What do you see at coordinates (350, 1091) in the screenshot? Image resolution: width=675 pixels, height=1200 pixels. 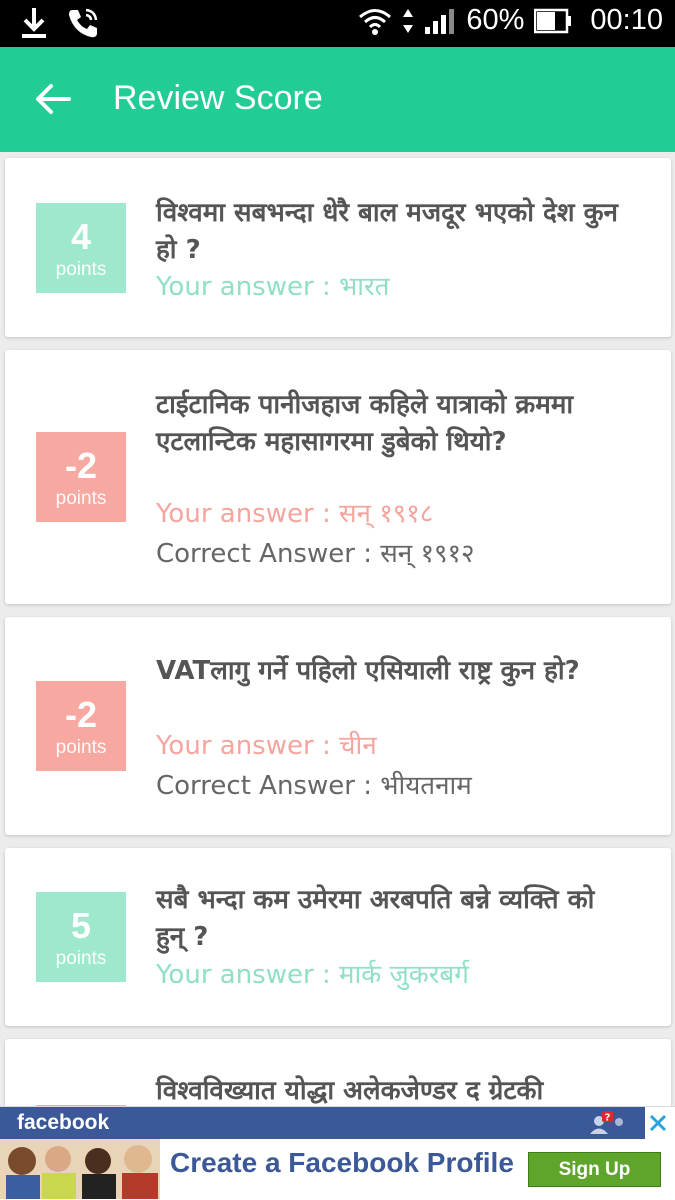 I see `question-text: विश्वविख्यात योद्धा अलेकजेण्डर द ग्रेटकी` at bounding box center [350, 1091].